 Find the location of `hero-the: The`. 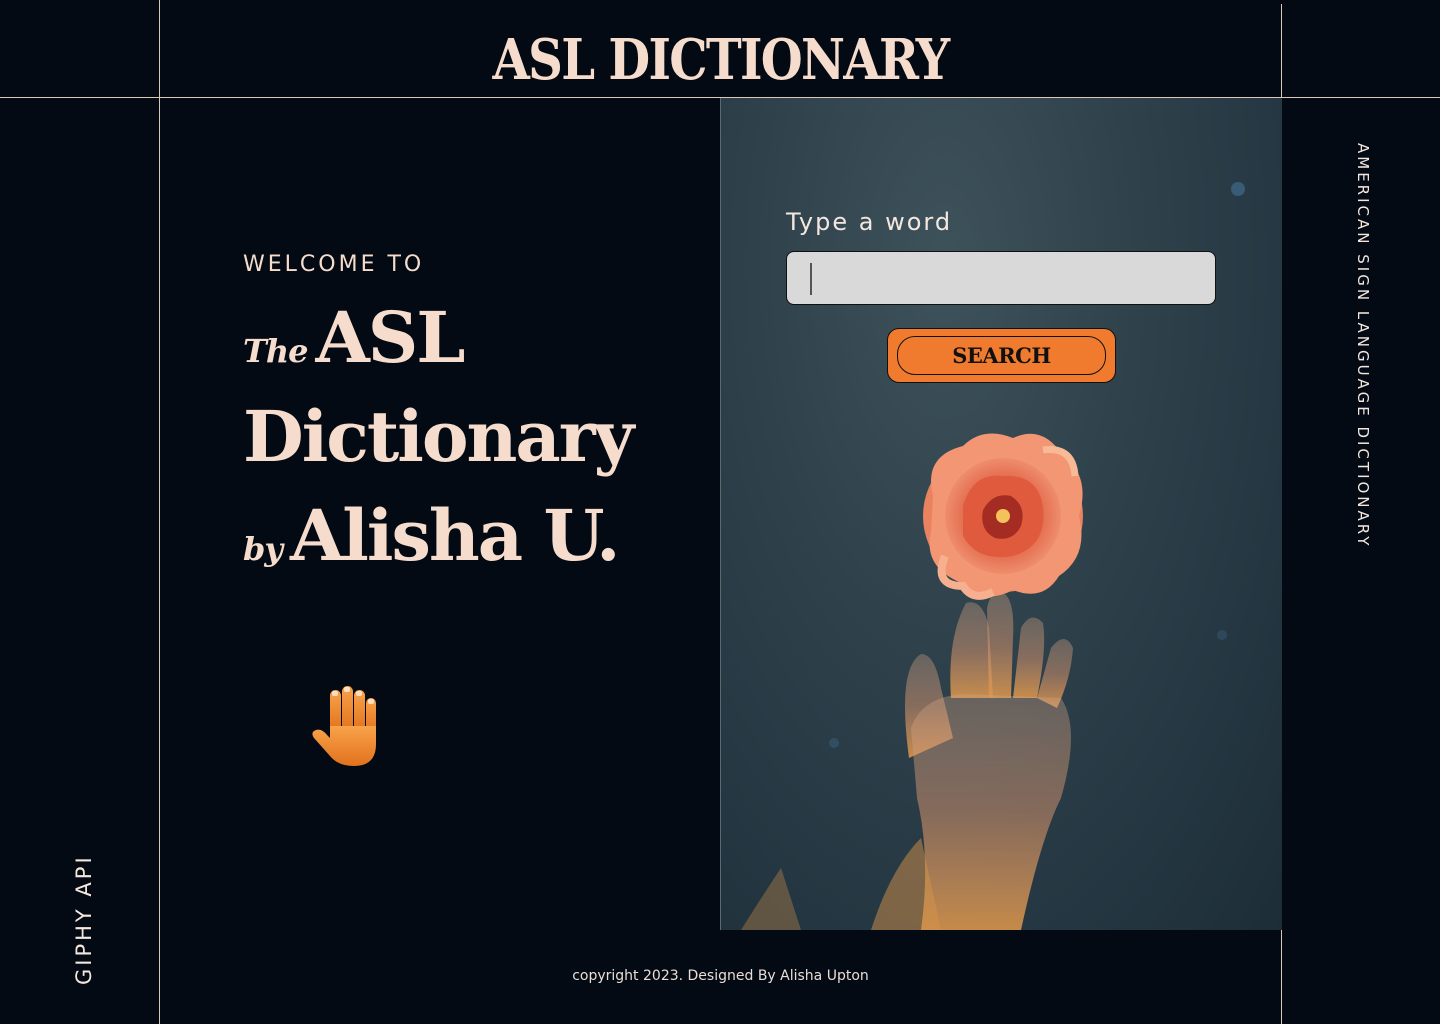

hero-the: The is located at coordinates (275, 351).